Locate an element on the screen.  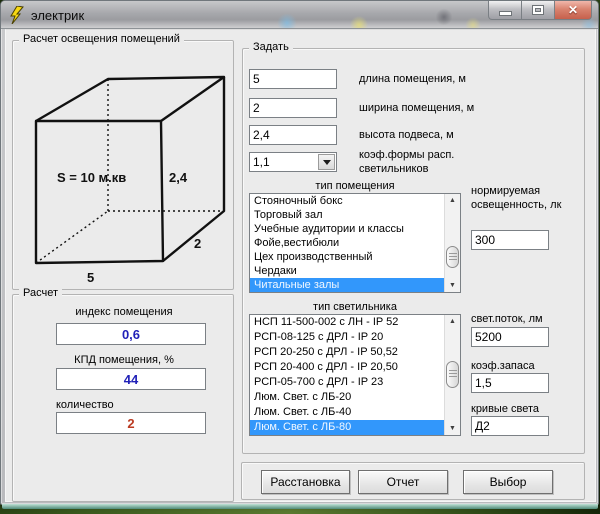
quantity-value is located at coordinates (131, 423).